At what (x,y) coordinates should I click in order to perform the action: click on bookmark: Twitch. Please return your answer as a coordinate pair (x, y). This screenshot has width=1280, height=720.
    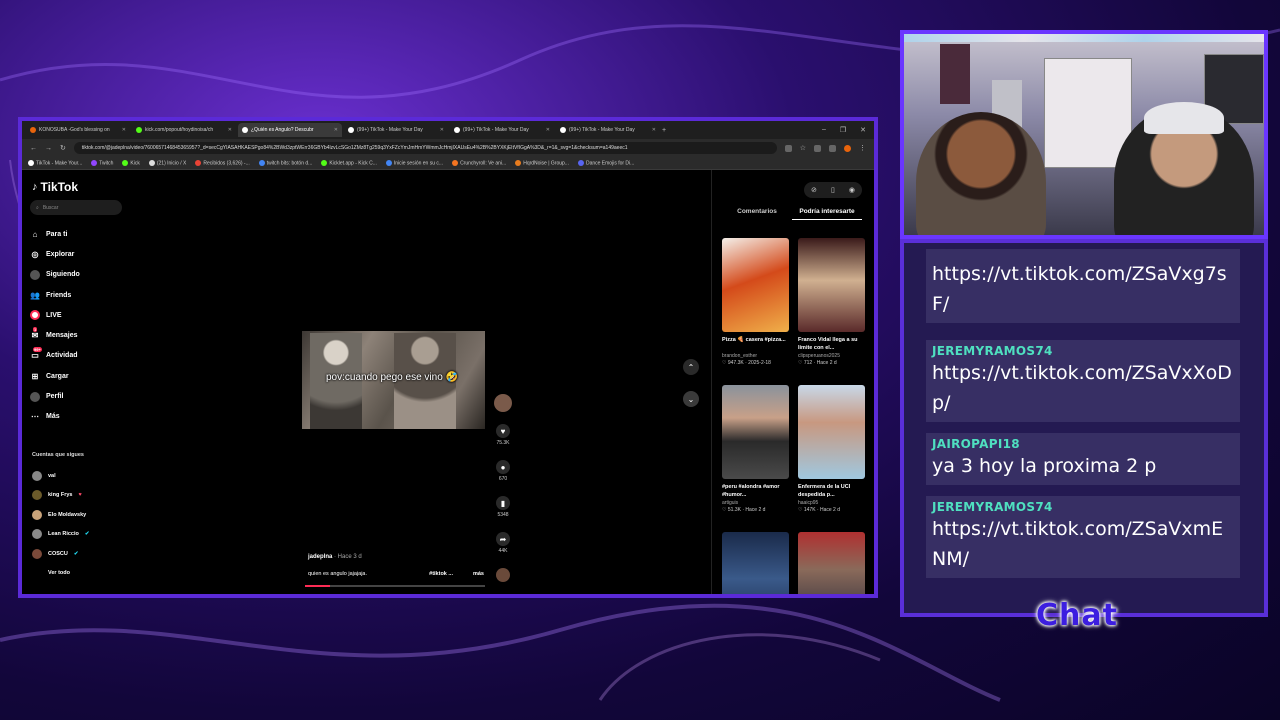
    Looking at the image, I should click on (102, 162).